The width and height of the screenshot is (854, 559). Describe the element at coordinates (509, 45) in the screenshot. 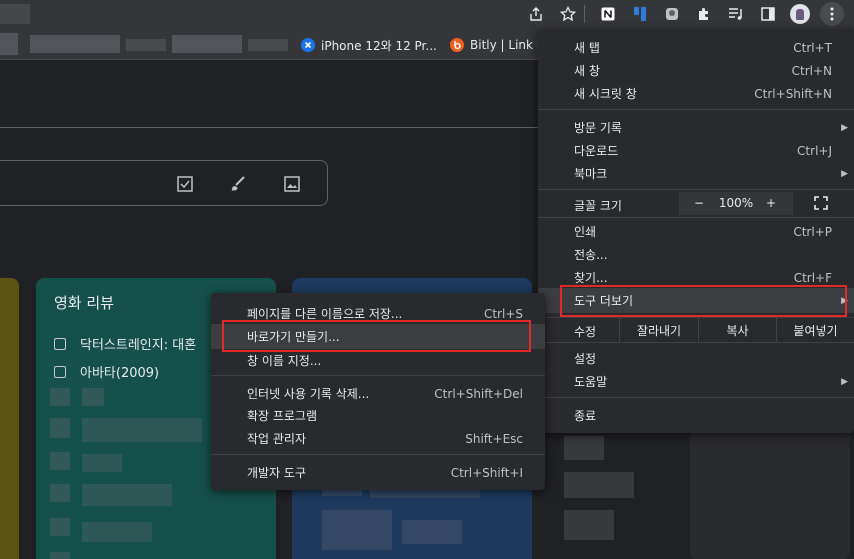

I see `bookmark-label: Bitly | Link M` at that location.